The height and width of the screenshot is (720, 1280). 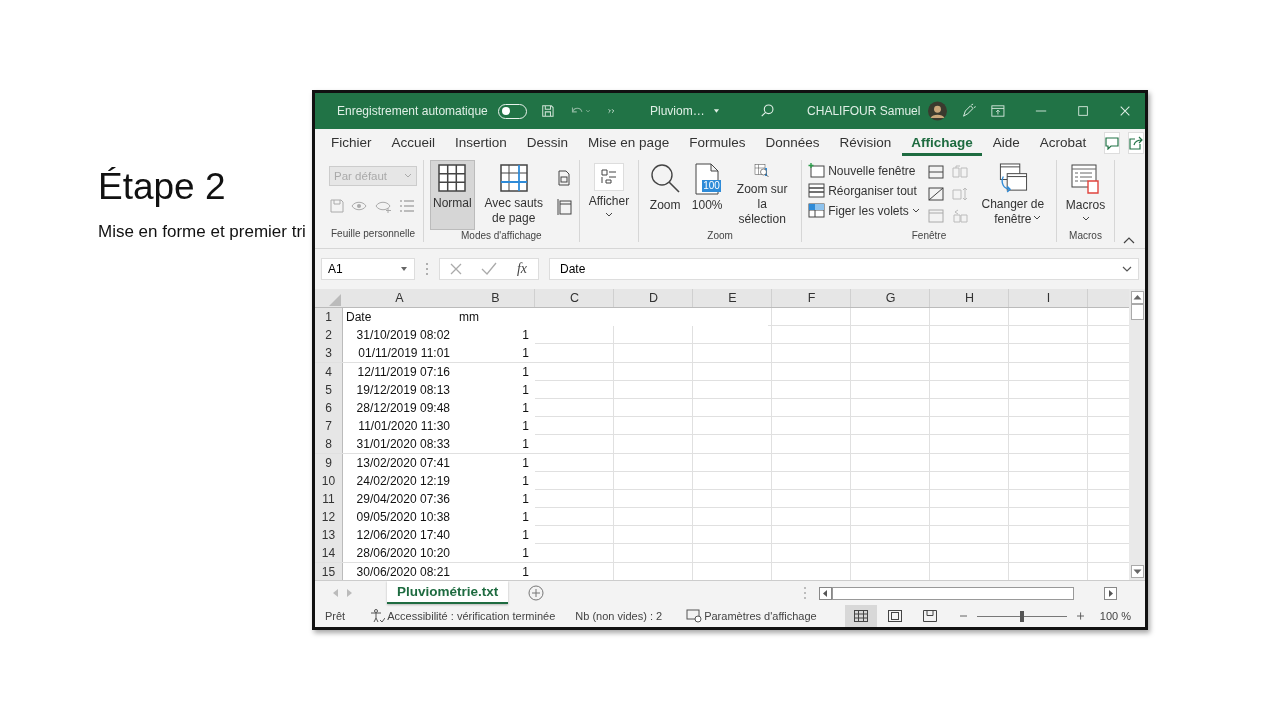 What do you see at coordinates (629, 143) in the screenshot?
I see `ribbon-tab: Mise en page` at bounding box center [629, 143].